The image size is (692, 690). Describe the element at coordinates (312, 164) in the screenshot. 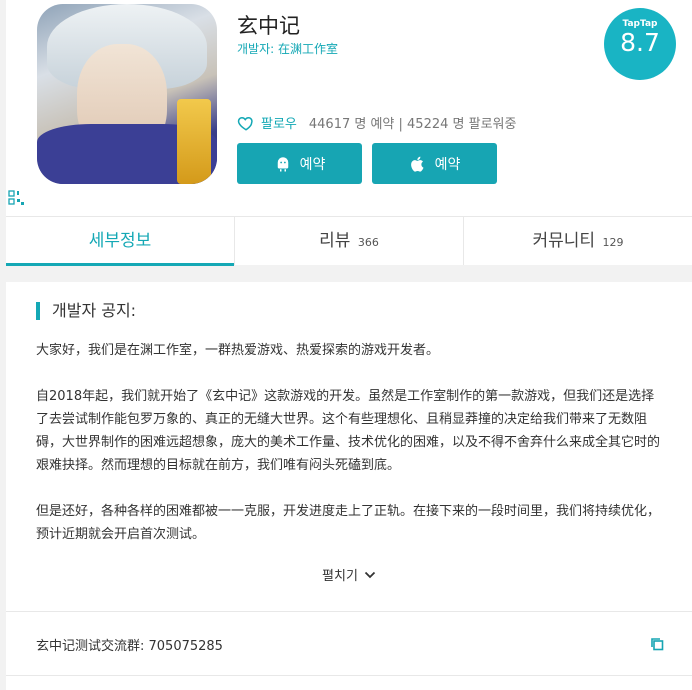

I see `reserve-android-label: 예약` at that location.